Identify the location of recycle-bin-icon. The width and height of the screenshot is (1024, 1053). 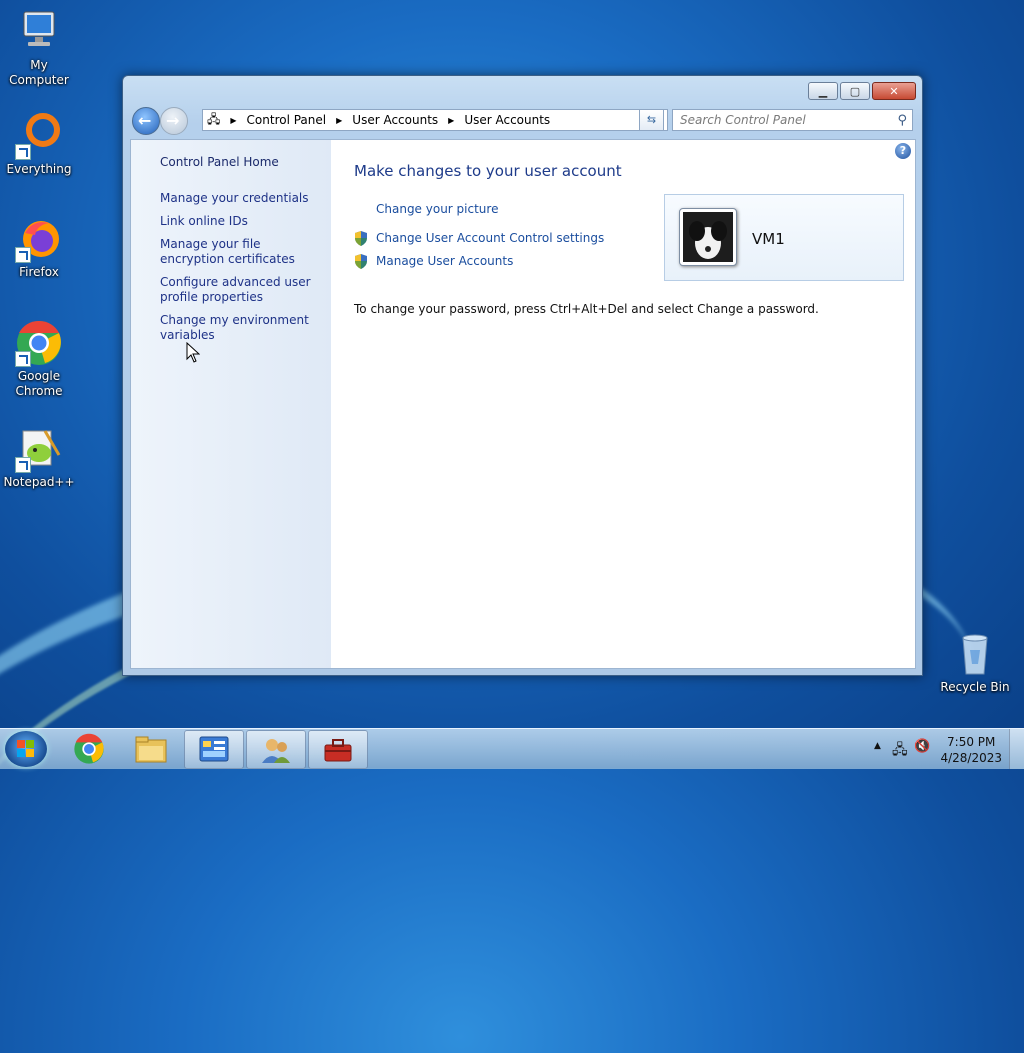
(975, 654).